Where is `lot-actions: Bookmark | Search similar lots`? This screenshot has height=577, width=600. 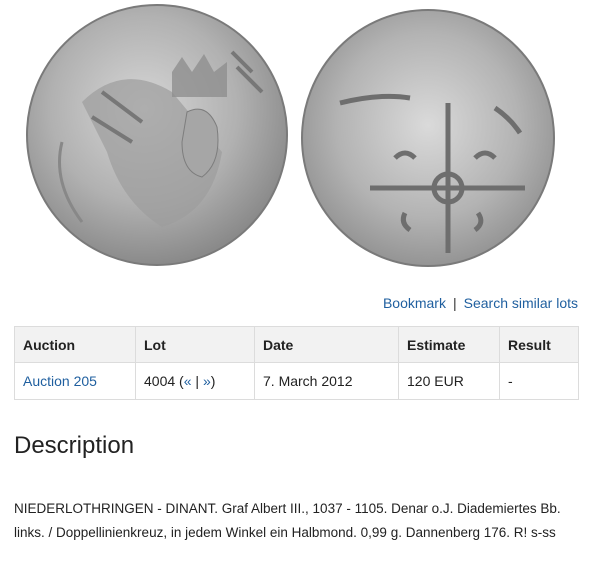 lot-actions: Bookmark | Search similar lots is located at coordinates (480, 303).